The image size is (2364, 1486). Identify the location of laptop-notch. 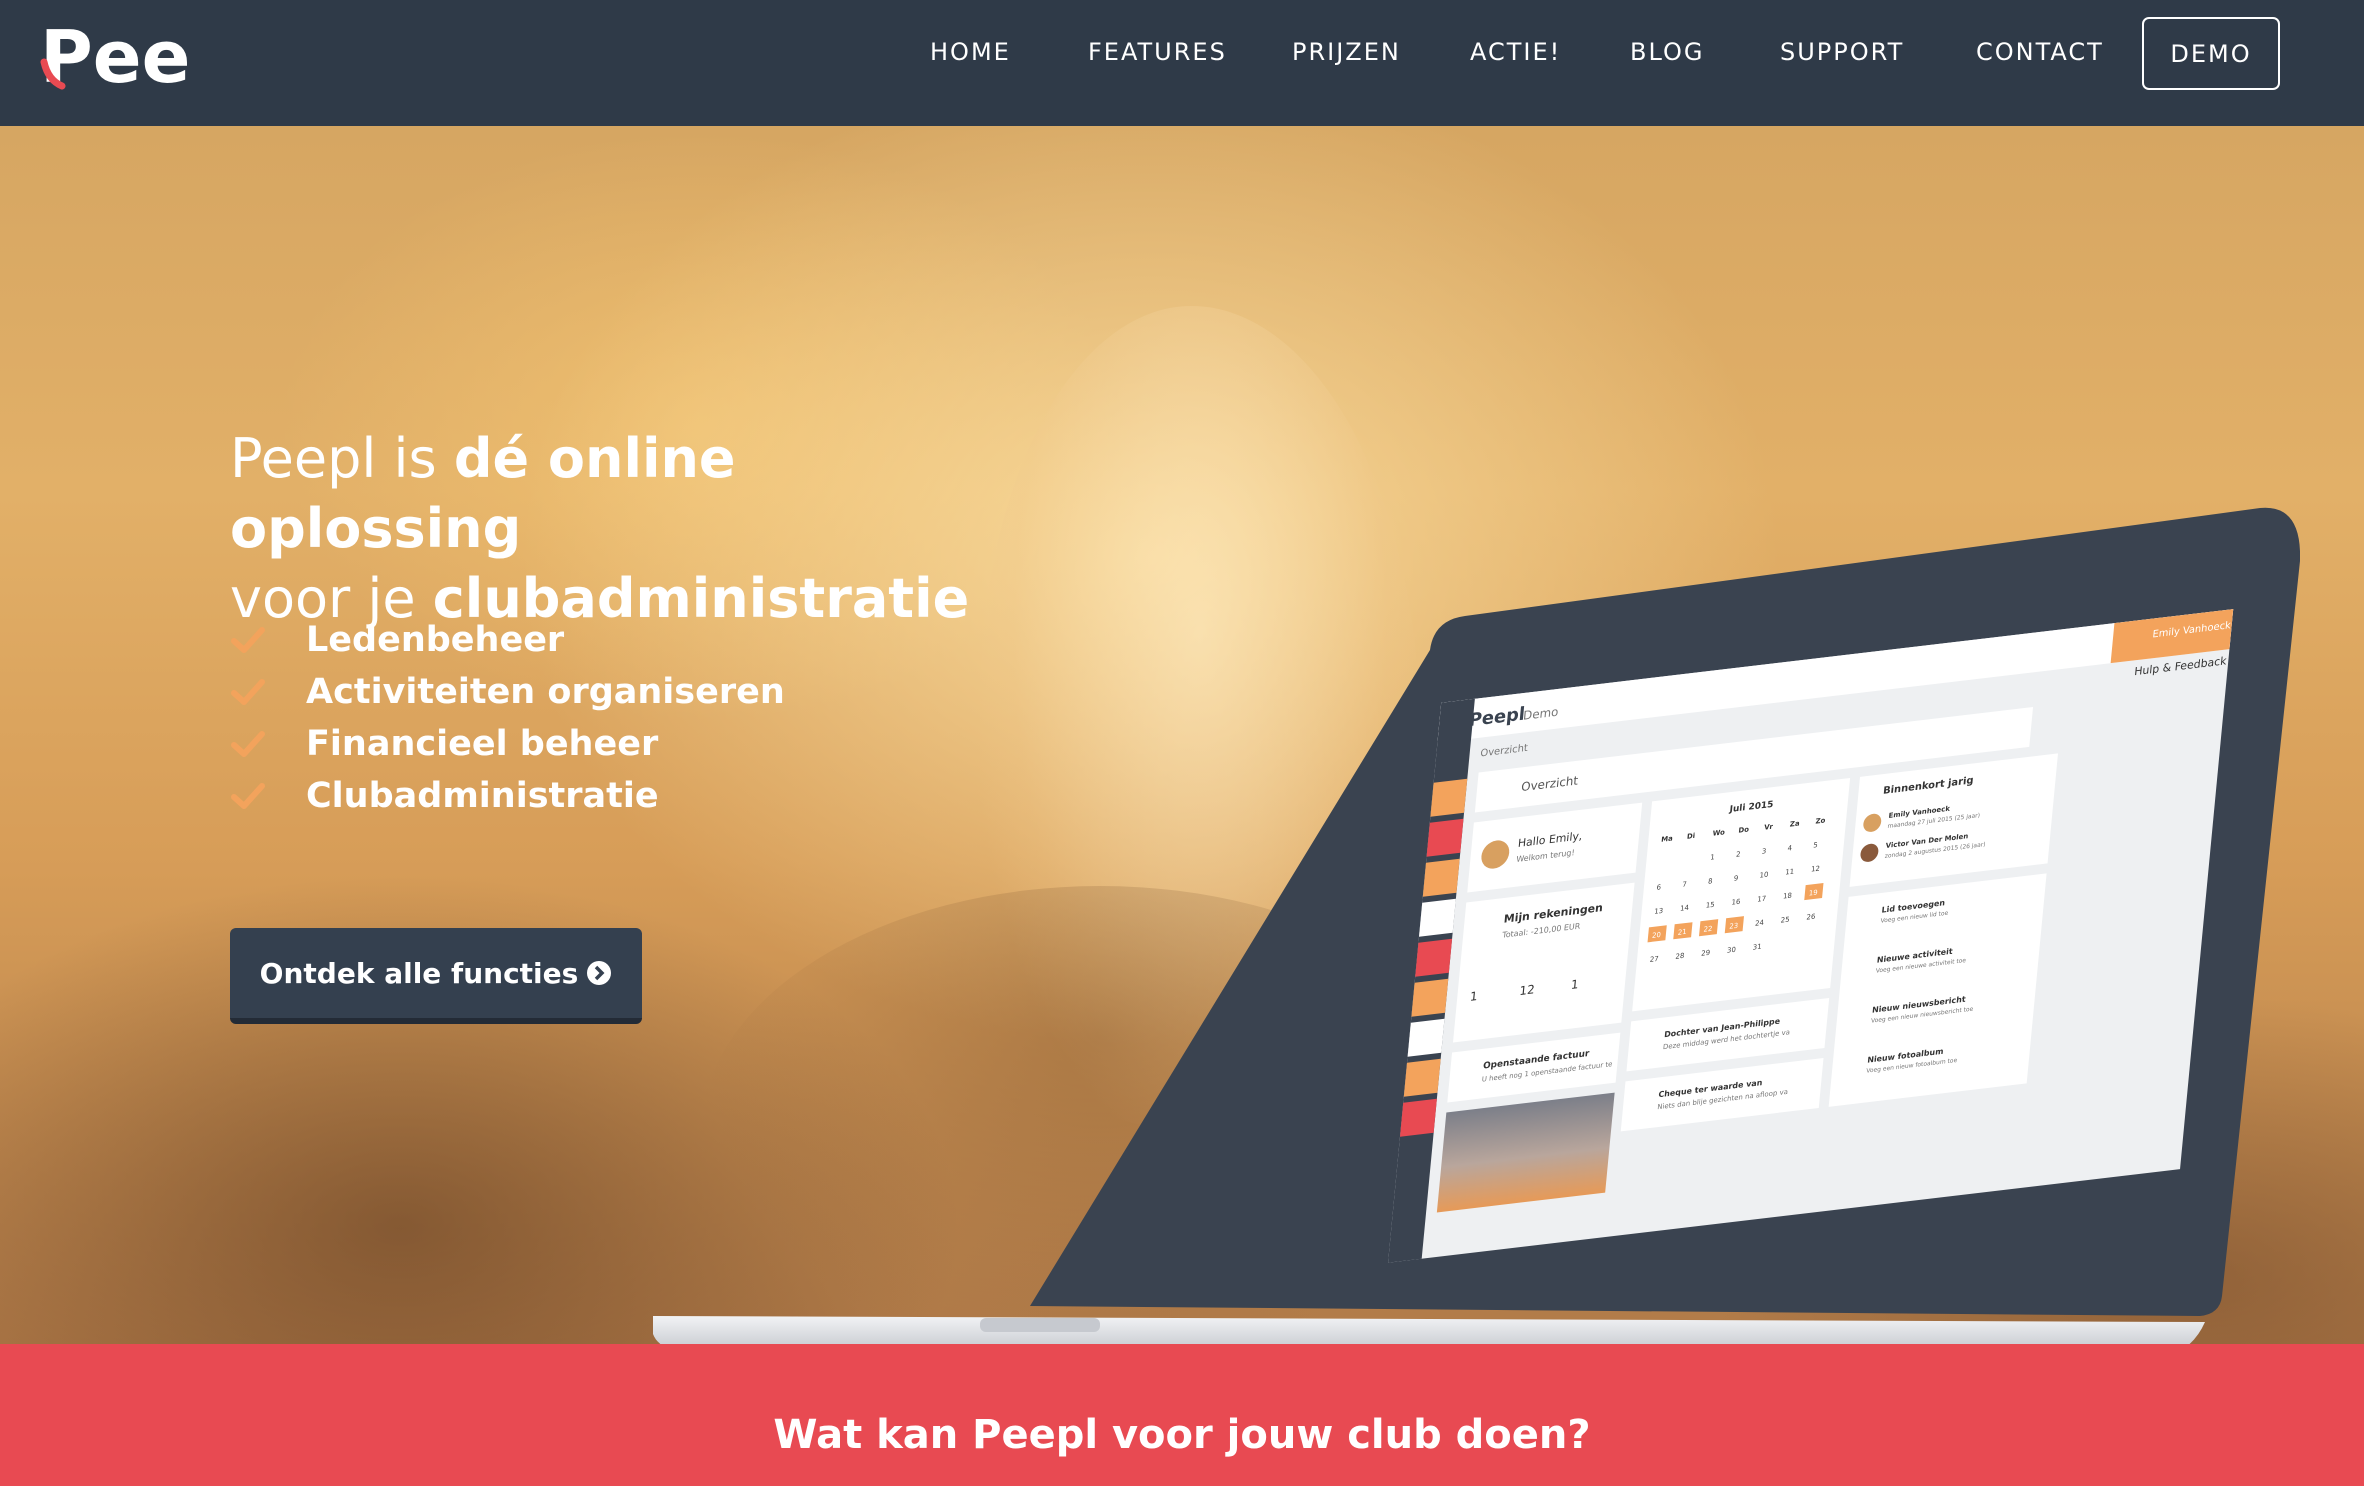
(1040, 1325).